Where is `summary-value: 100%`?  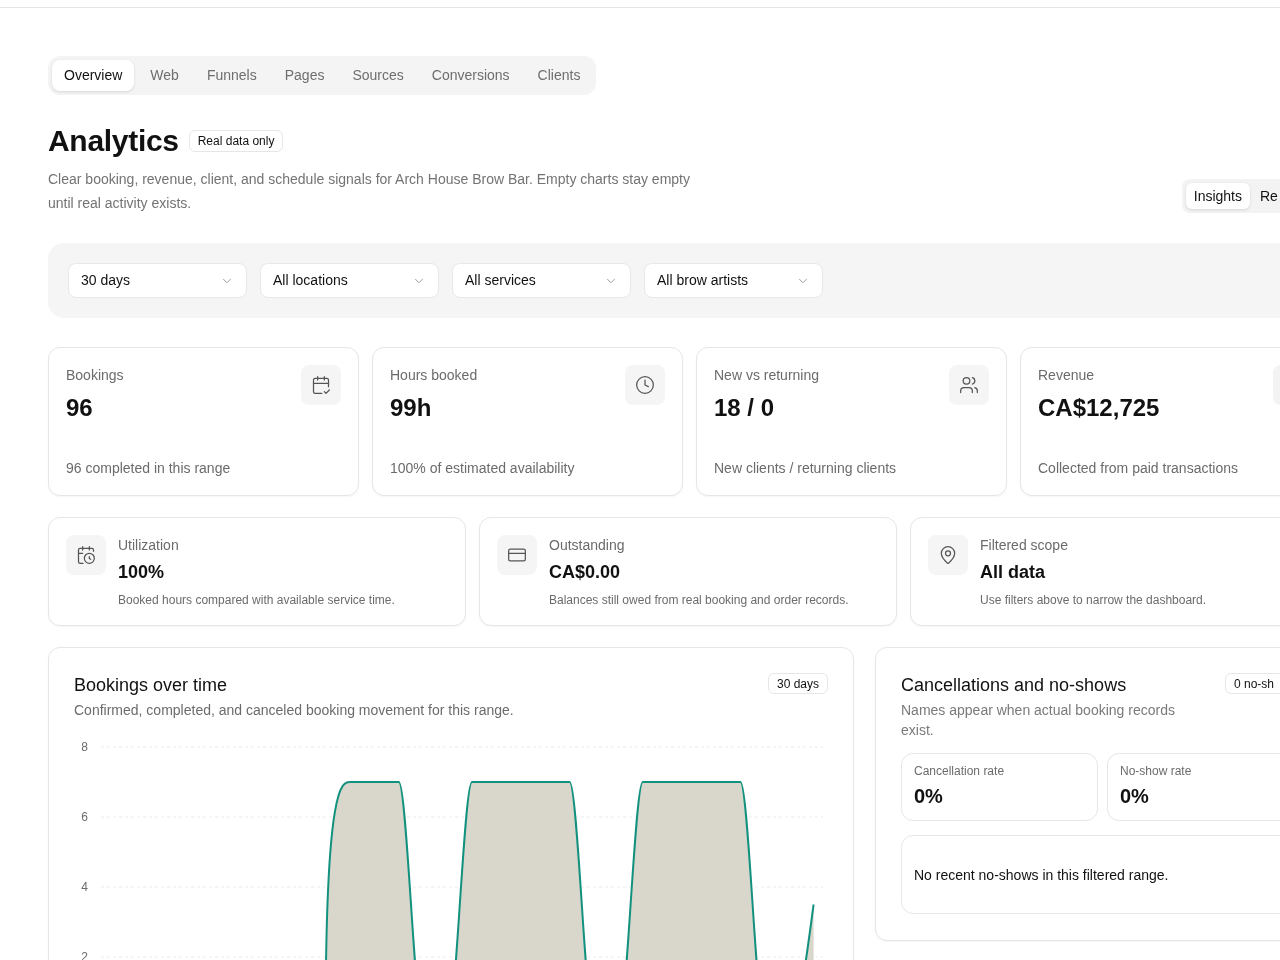
summary-value: 100% is located at coordinates (142, 572).